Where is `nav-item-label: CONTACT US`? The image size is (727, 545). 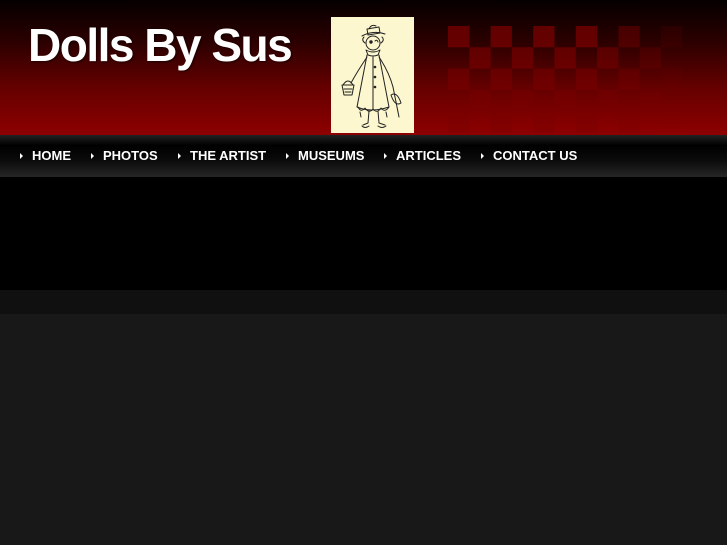 nav-item-label: CONTACT US is located at coordinates (535, 155).